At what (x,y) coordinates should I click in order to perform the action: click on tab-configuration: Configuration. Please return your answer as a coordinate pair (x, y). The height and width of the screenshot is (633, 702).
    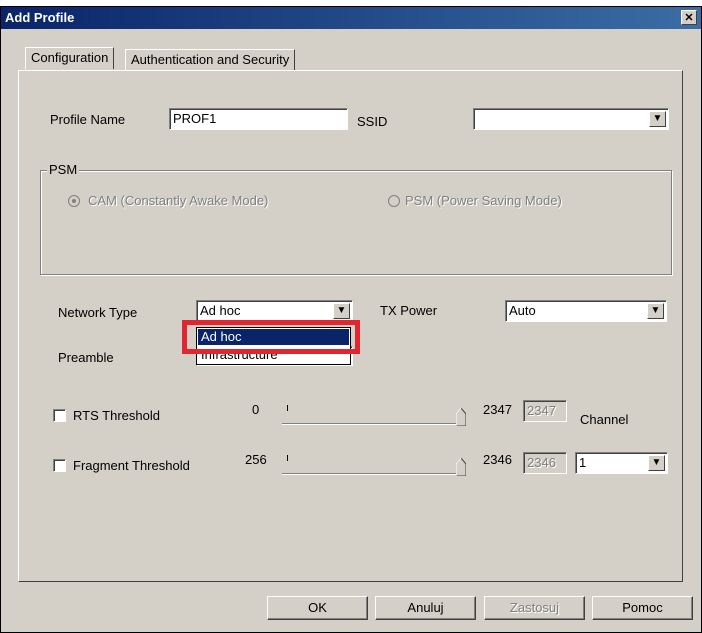
    Looking at the image, I should click on (70, 58).